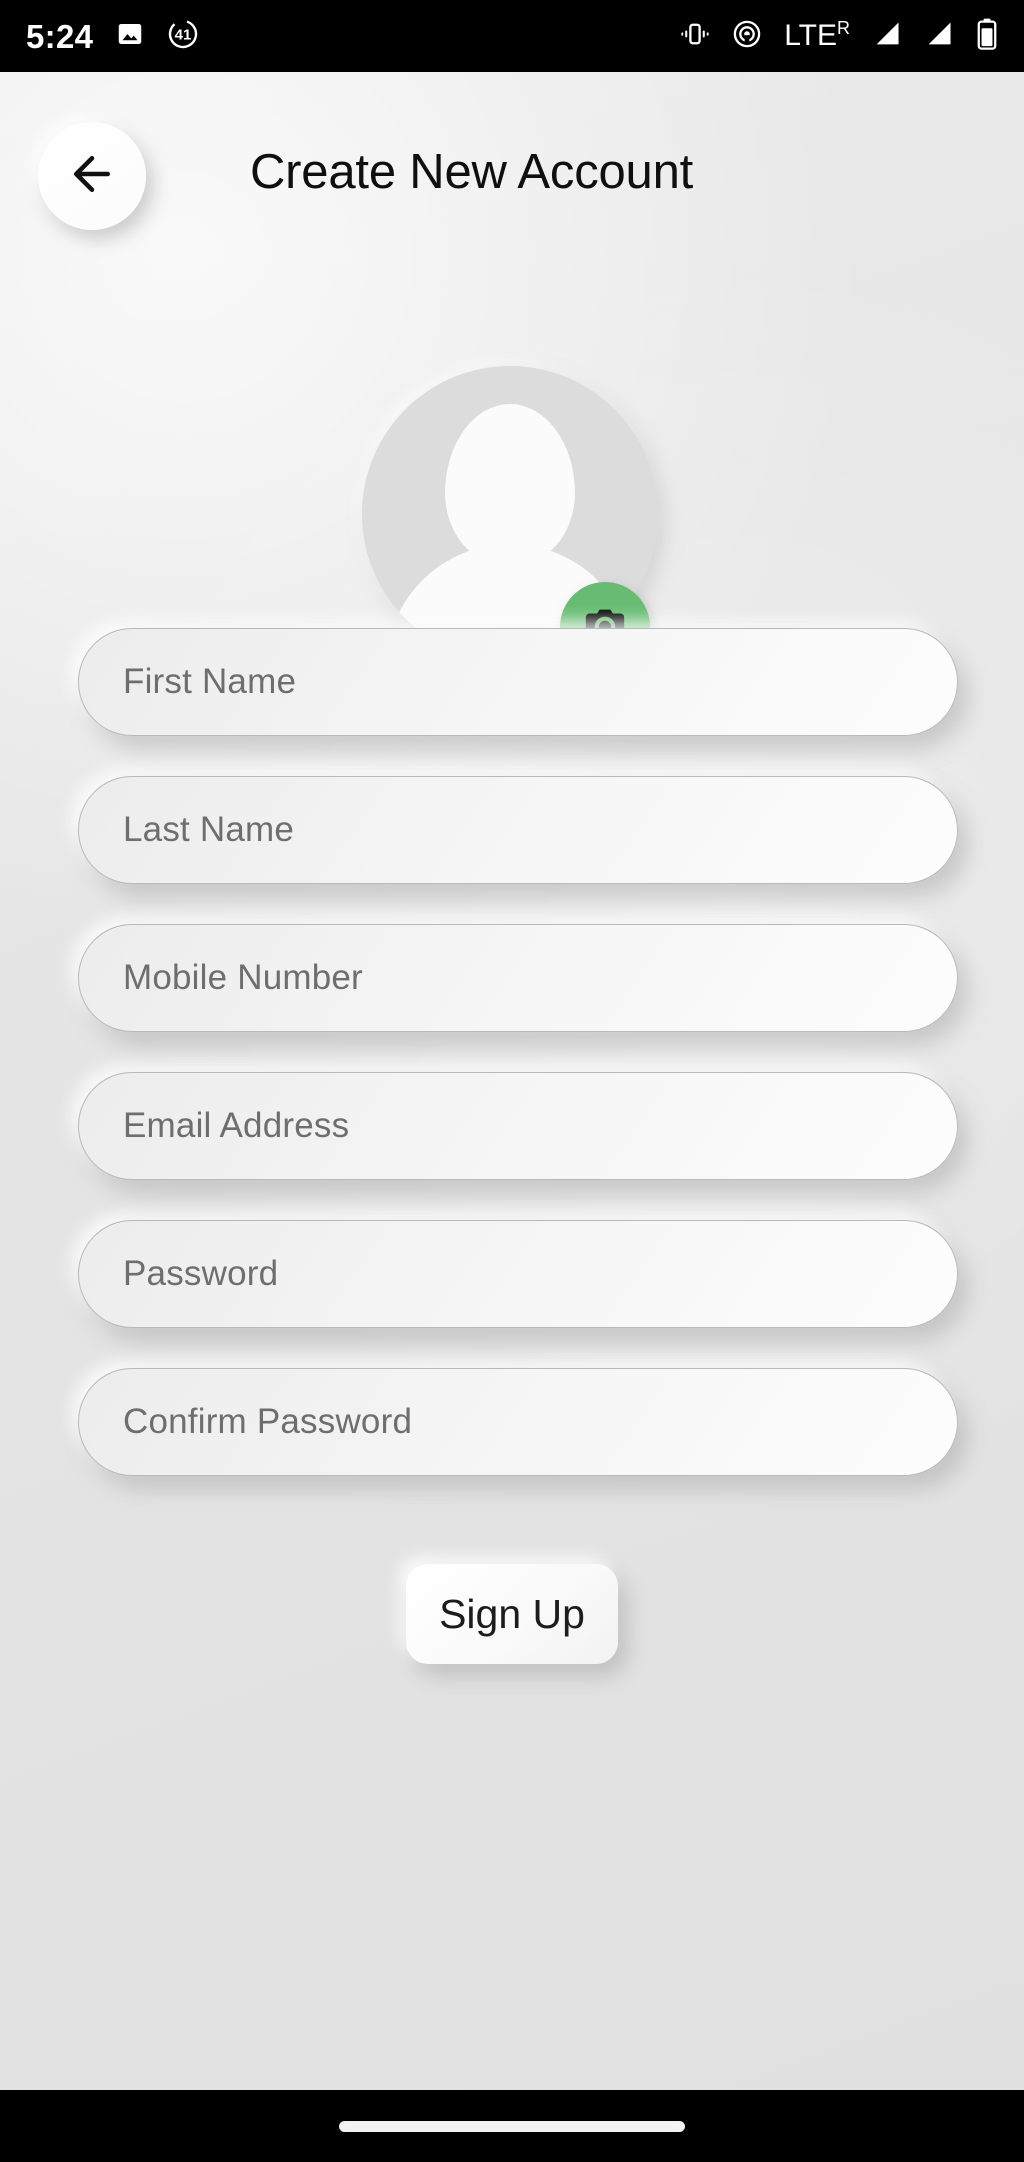 Image resolution: width=1024 pixels, height=2162 pixels. I want to click on hotspot-icon, so click(747, 36).